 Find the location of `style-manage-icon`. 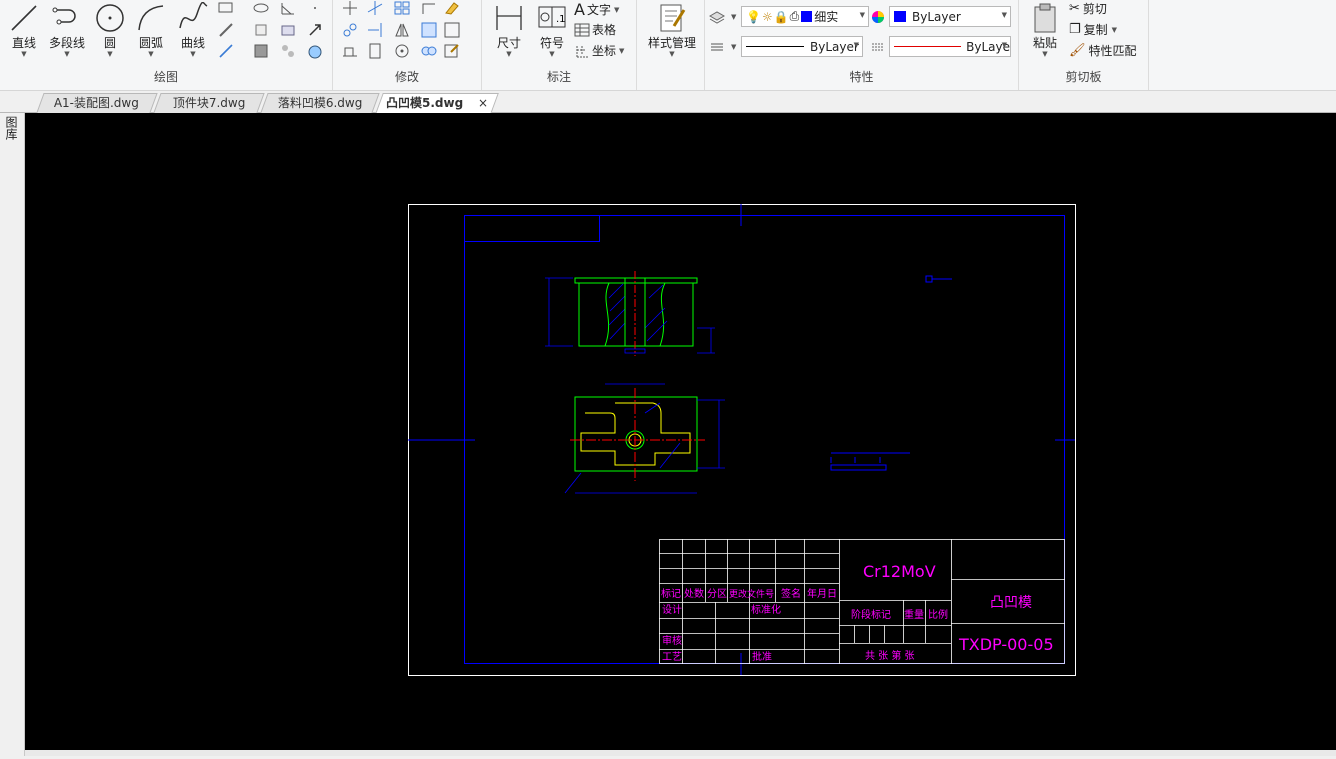

style-manage-icon is located at coordinates (673, 18).